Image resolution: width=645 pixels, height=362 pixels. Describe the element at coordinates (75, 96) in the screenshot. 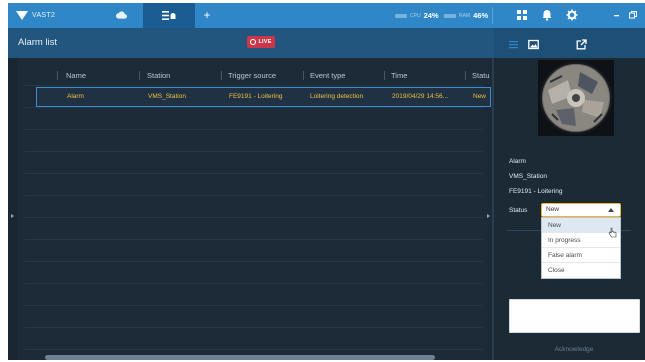

I see `cell-name: Alarm` at that location.